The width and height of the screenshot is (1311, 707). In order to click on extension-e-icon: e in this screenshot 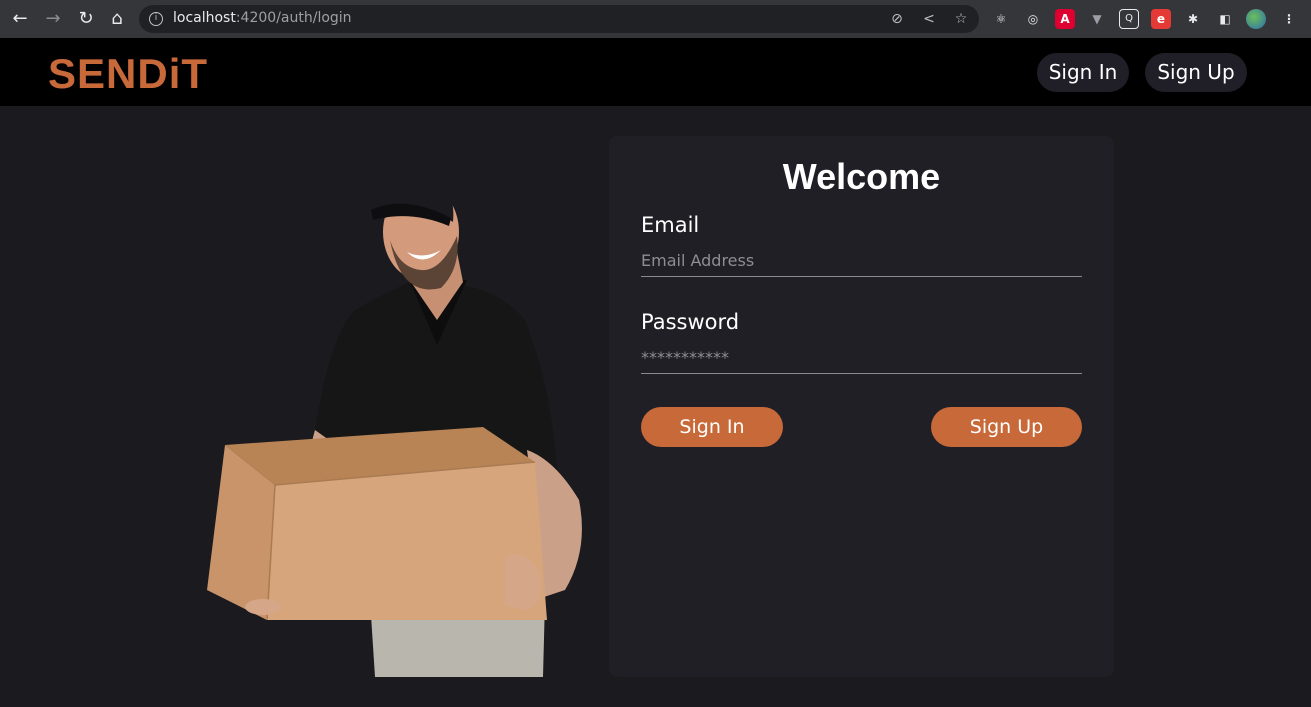, I will do `click(1161, 19)`.